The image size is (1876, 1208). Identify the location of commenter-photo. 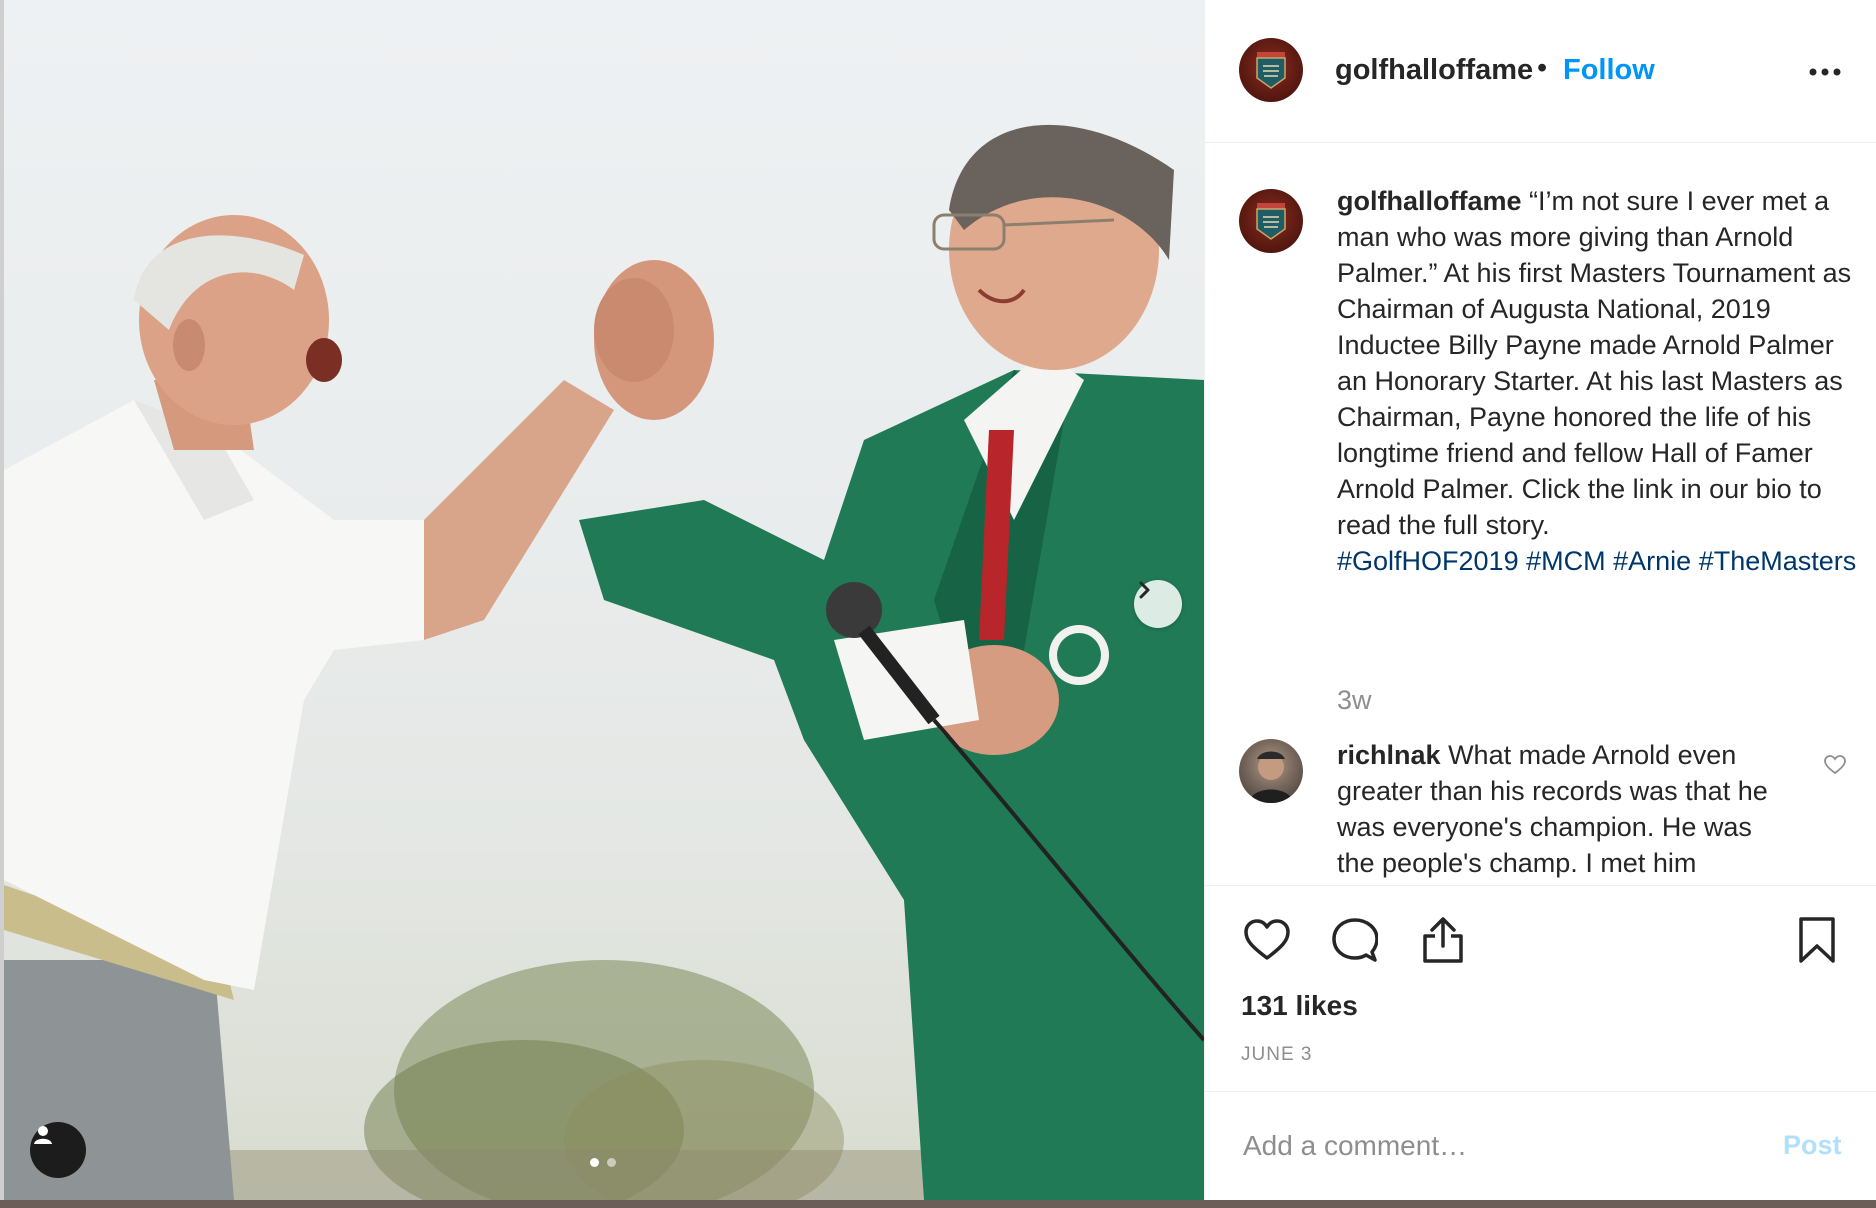
(1271, 777).